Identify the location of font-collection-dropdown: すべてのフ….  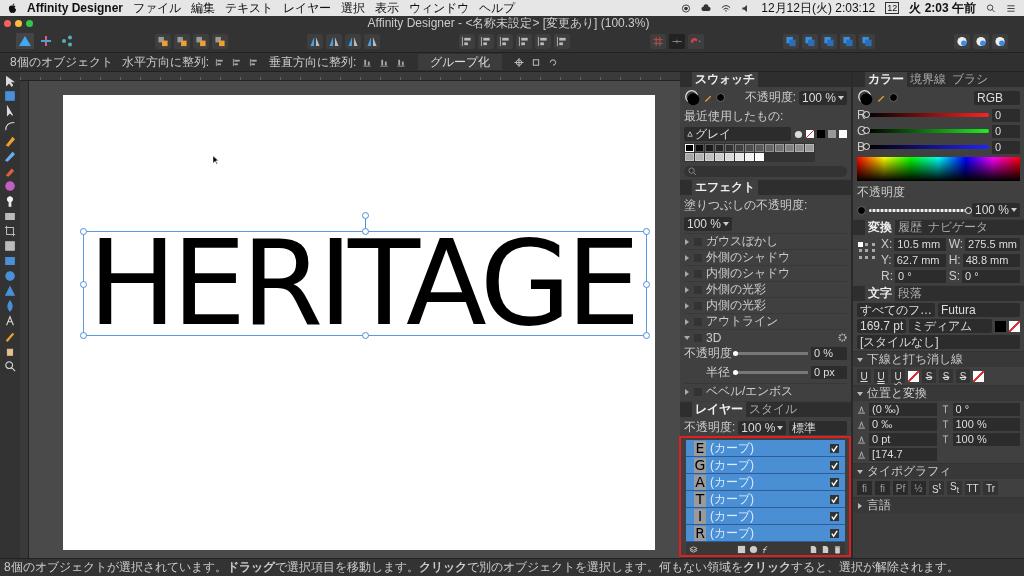
(896, 310).